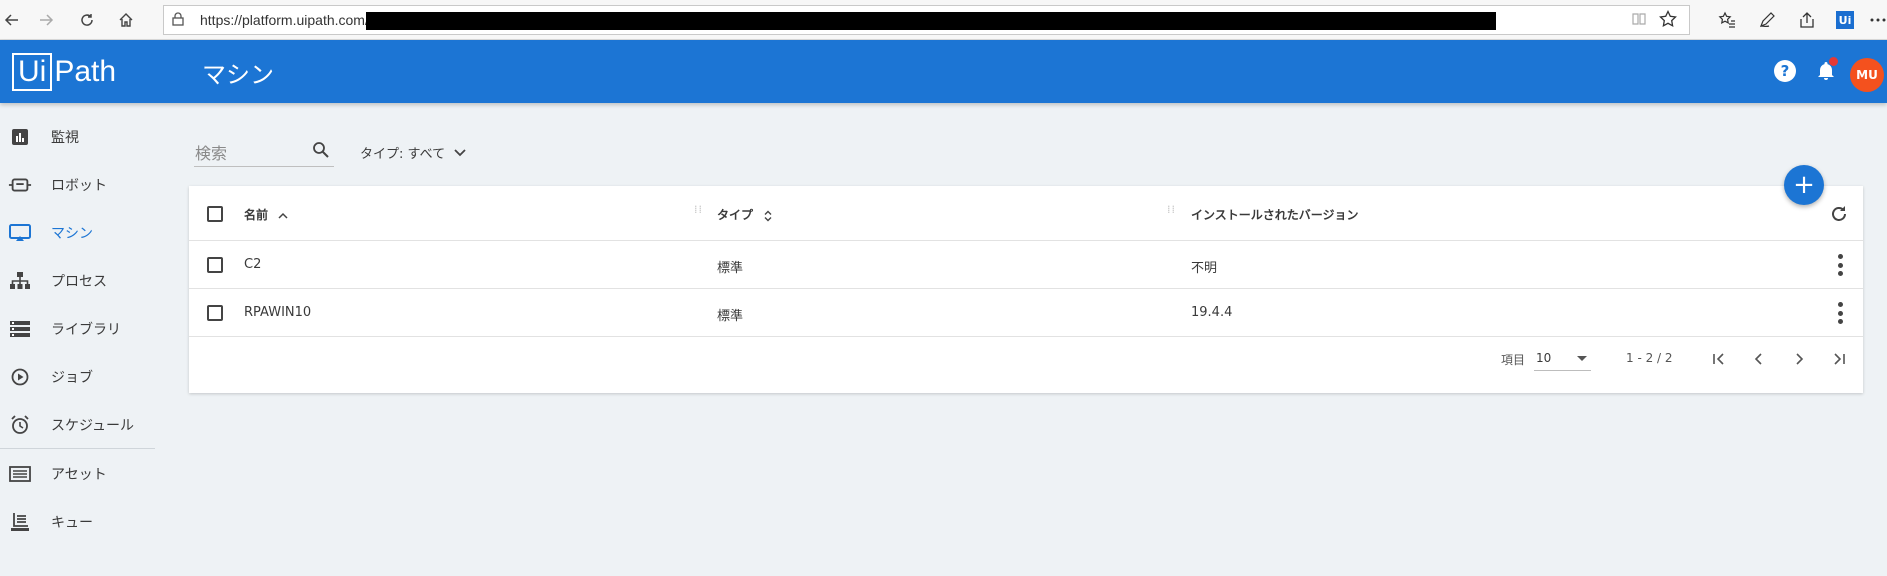  What do you see at coordinates (1877, 20) in the screenshot?
I see `more-options-icon` at bounding box center [1877, 20].